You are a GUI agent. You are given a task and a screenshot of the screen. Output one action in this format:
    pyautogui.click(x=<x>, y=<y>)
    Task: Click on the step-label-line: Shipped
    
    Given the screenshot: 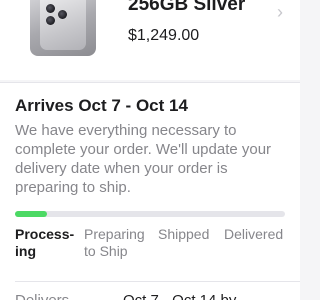 What is the action you would take?
    pyautogui.click(x=184, y=234)
    